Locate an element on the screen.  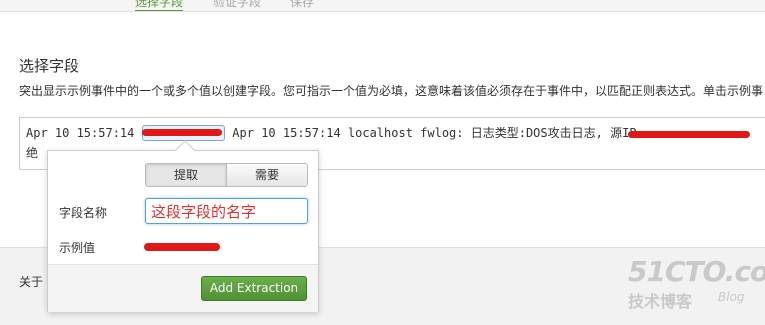
field-name-input-wrap is located at coordinates (226, 211).